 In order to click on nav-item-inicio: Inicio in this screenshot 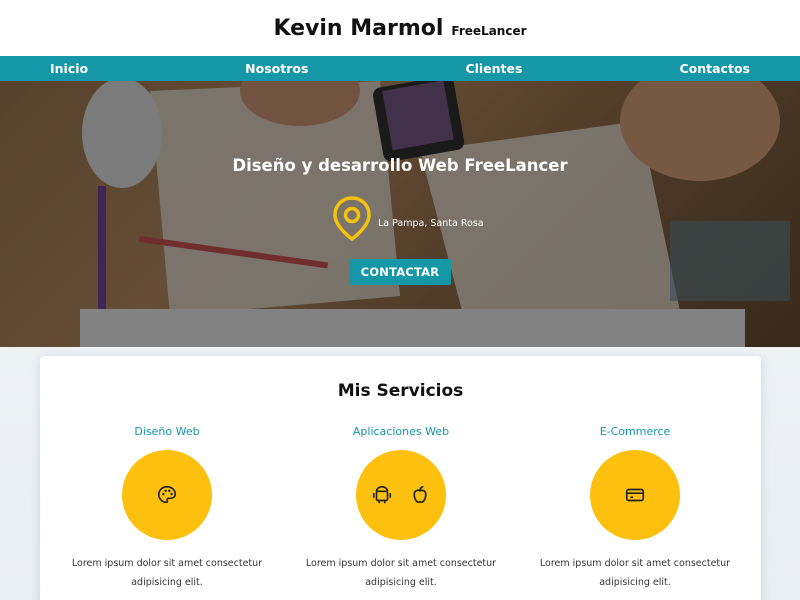, I will do `click(69, 68)`.